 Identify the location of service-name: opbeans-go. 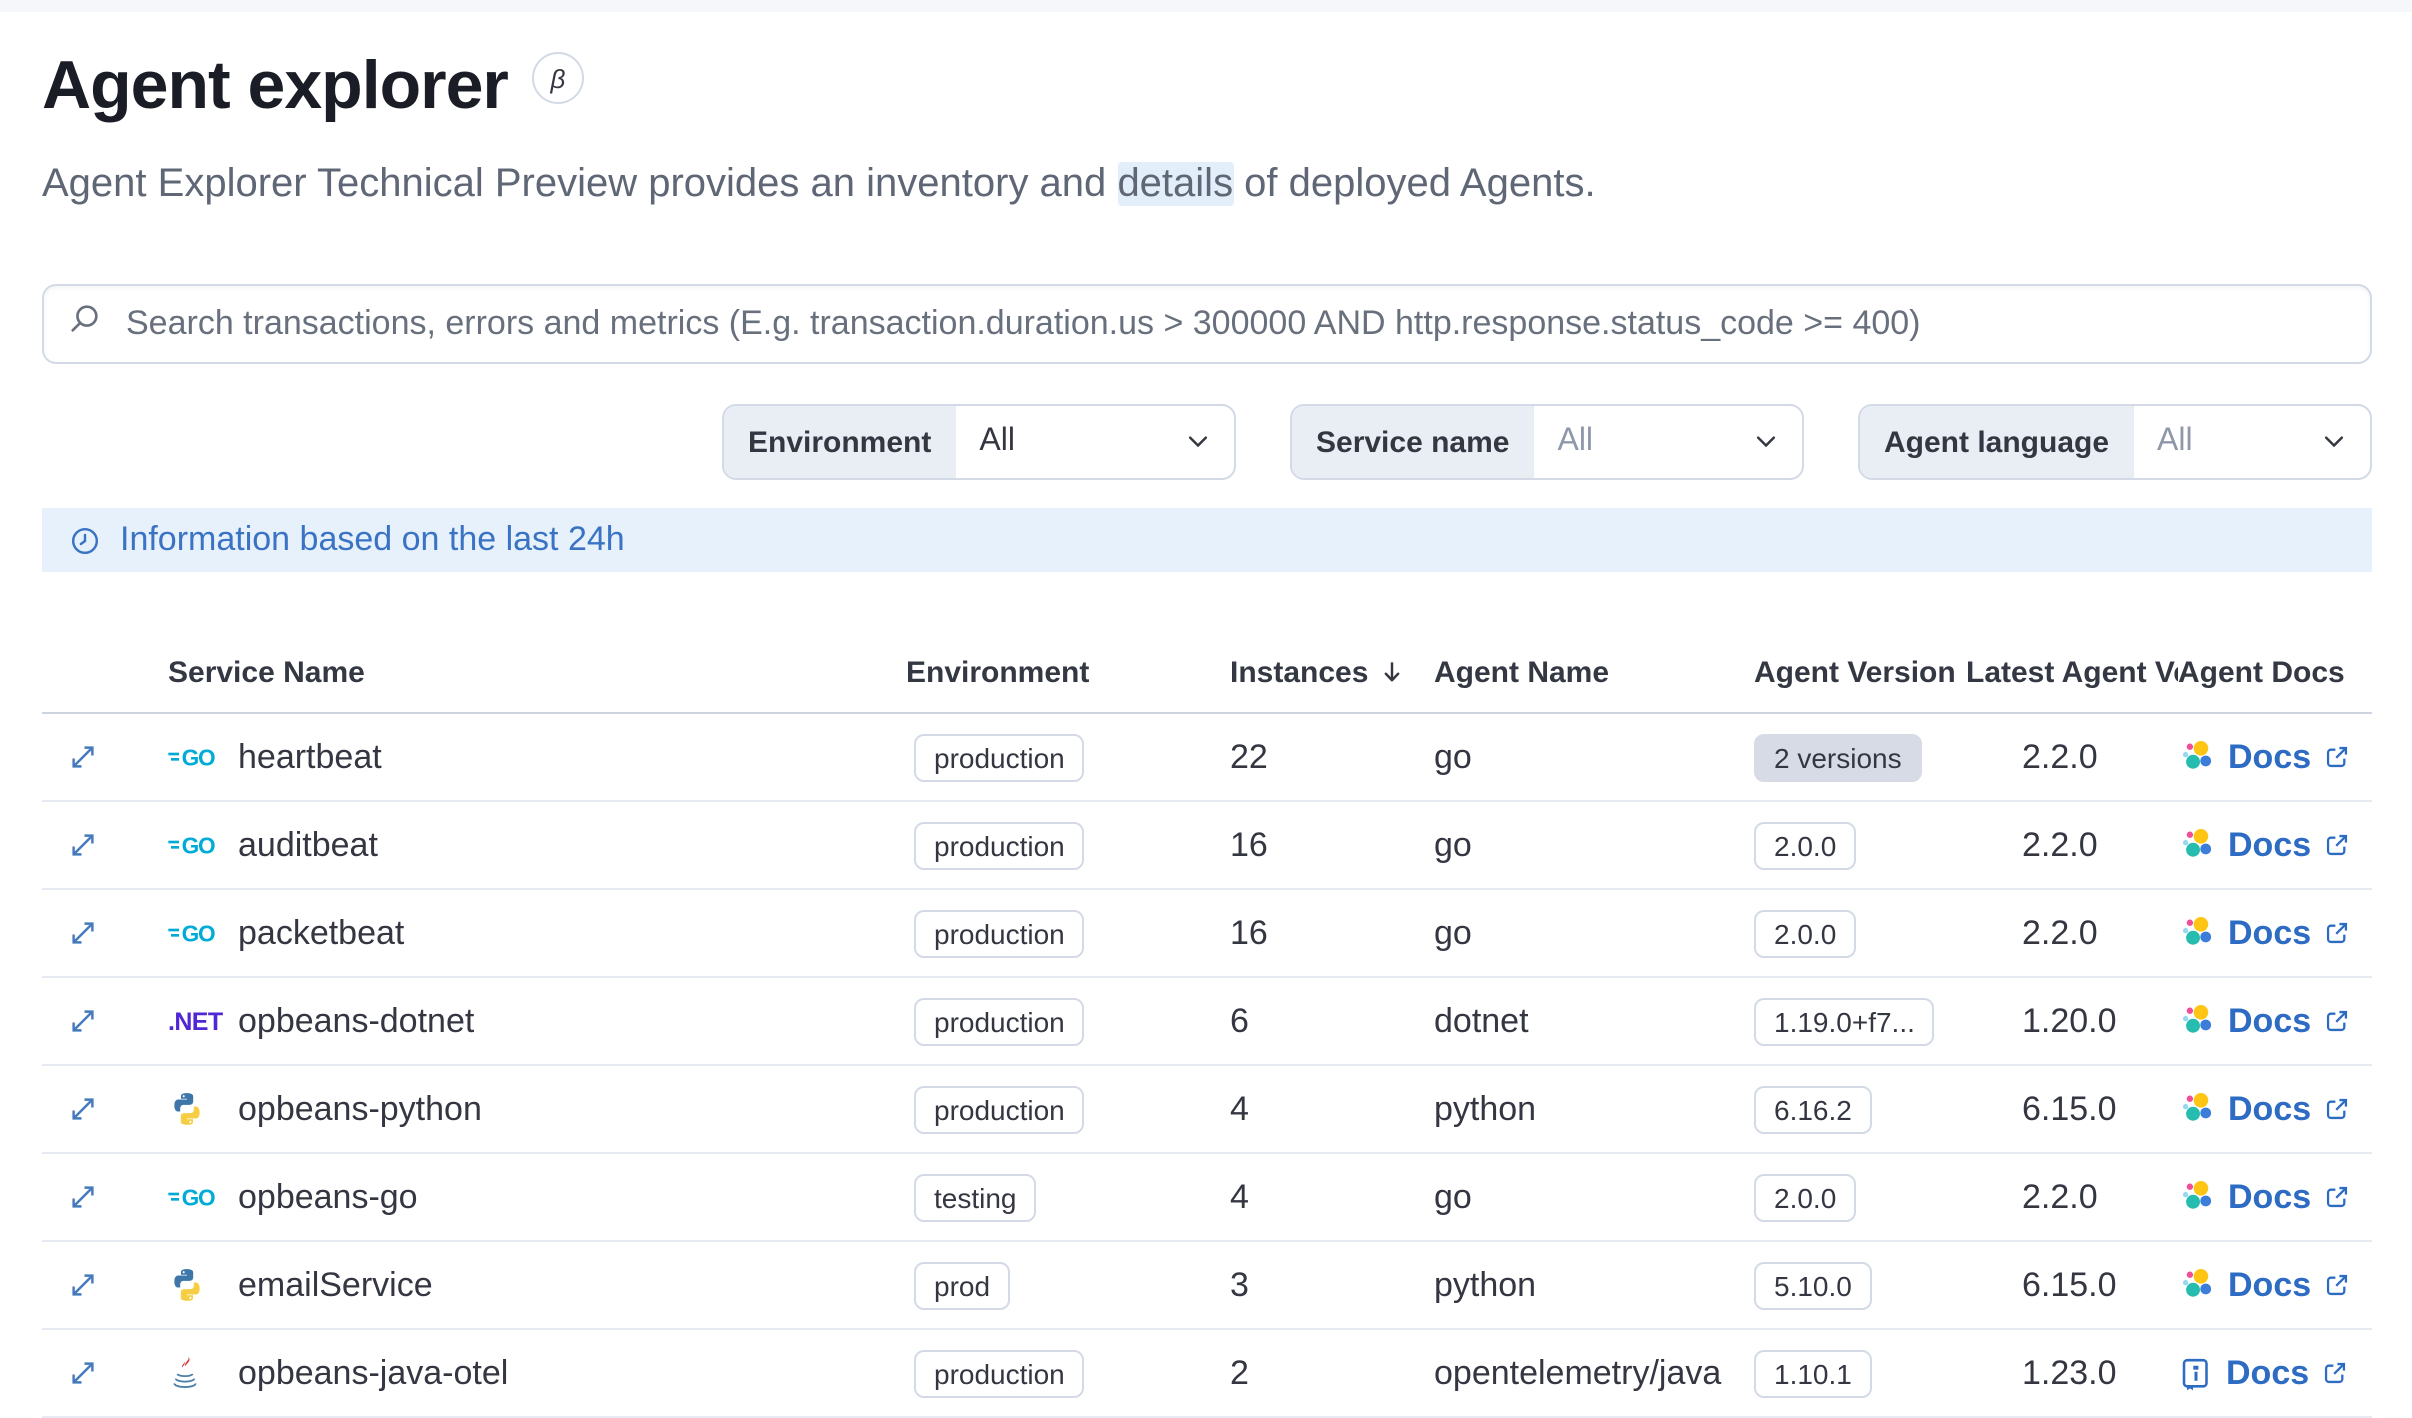
(328, 1197).